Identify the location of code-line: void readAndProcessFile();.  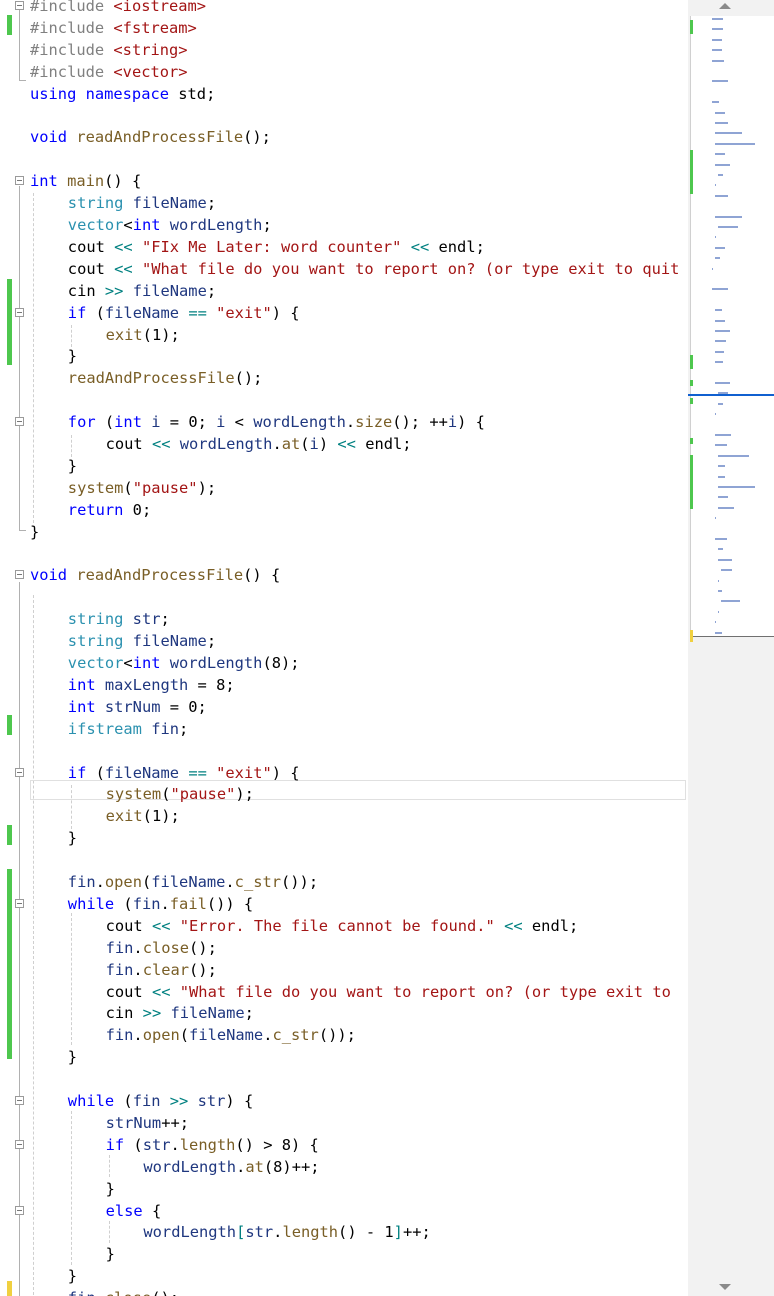
(150, 137).